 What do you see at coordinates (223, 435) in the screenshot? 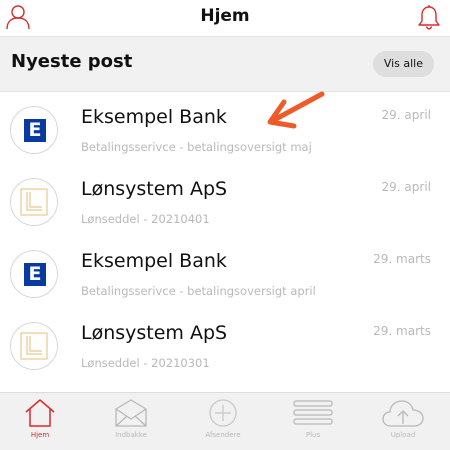
I see `nav-label: Afsendere` at bounding box center [223, 435].